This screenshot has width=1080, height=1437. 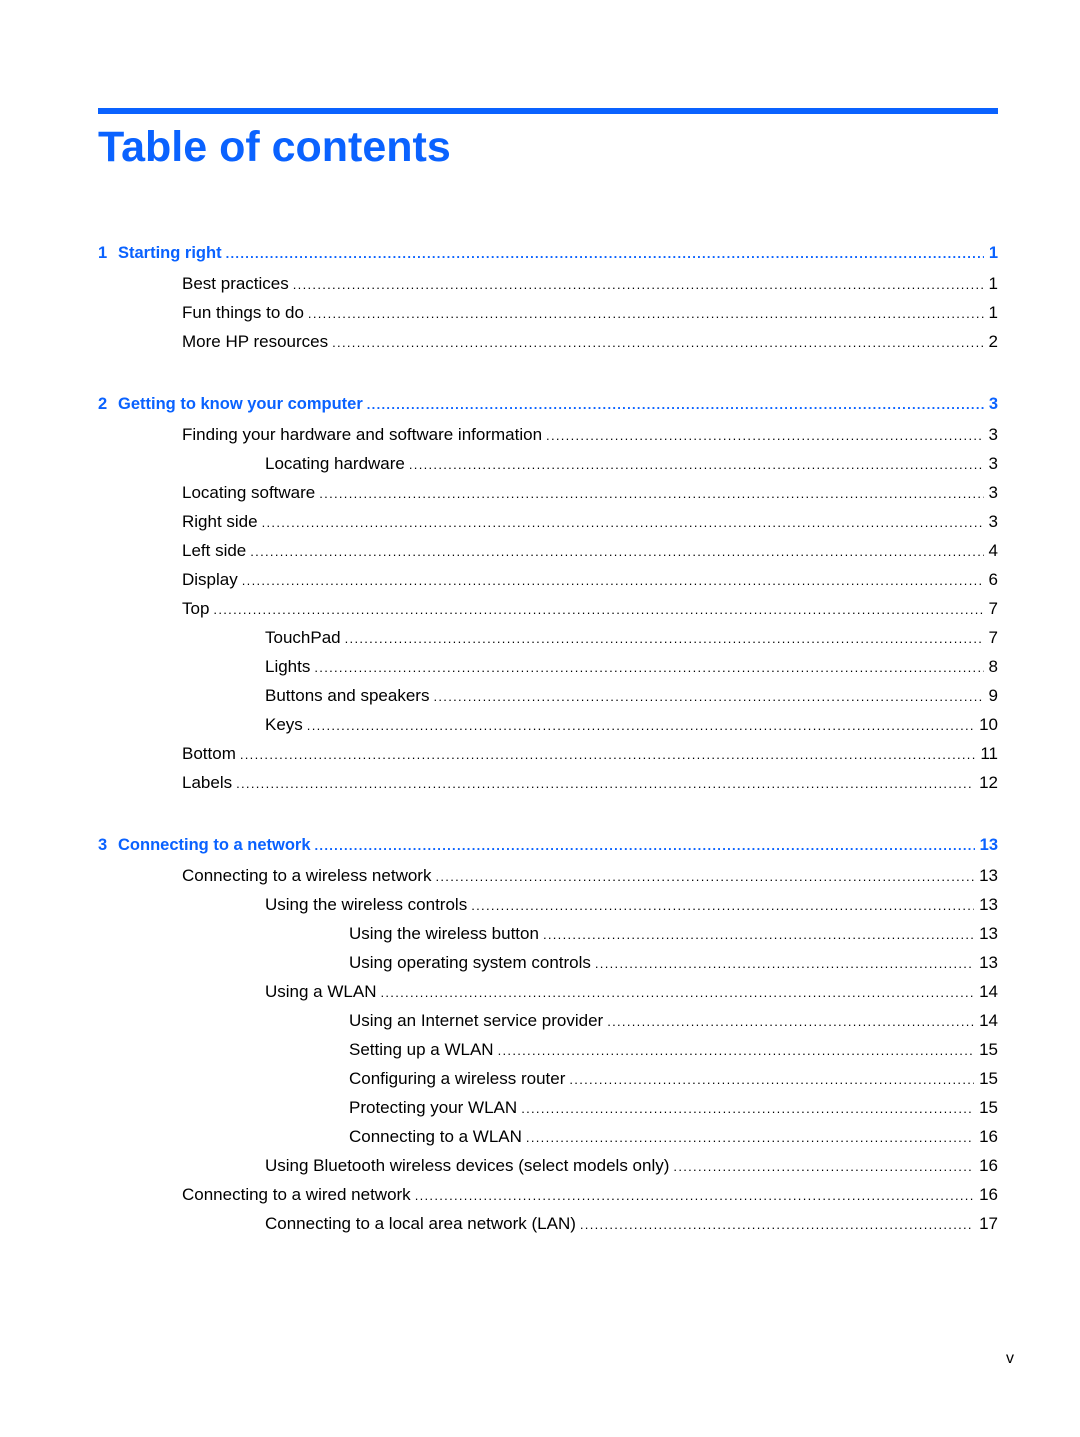 I want to click on toc-entry: Keys 10, so click(x=631, y=725).